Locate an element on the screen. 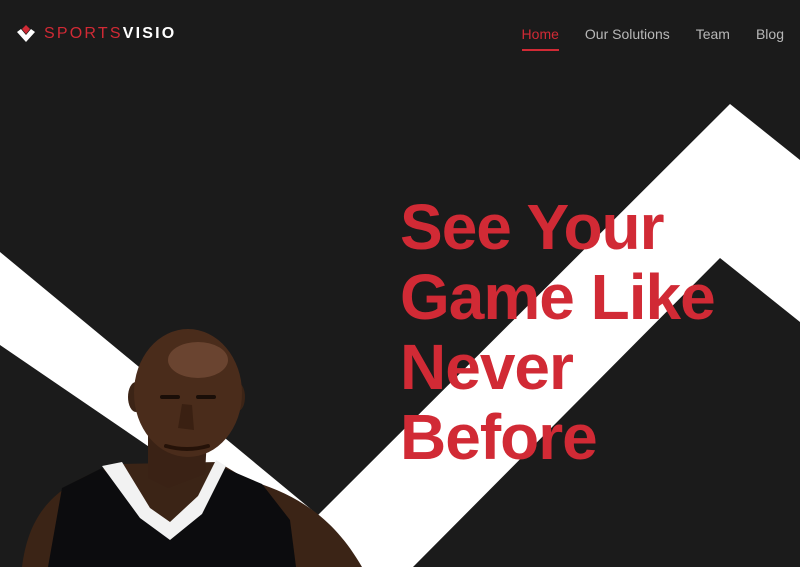 This screenshot has width=800, height=567. logo-wordmark: SPORTSVISIO is located at coordinates (110, 34).